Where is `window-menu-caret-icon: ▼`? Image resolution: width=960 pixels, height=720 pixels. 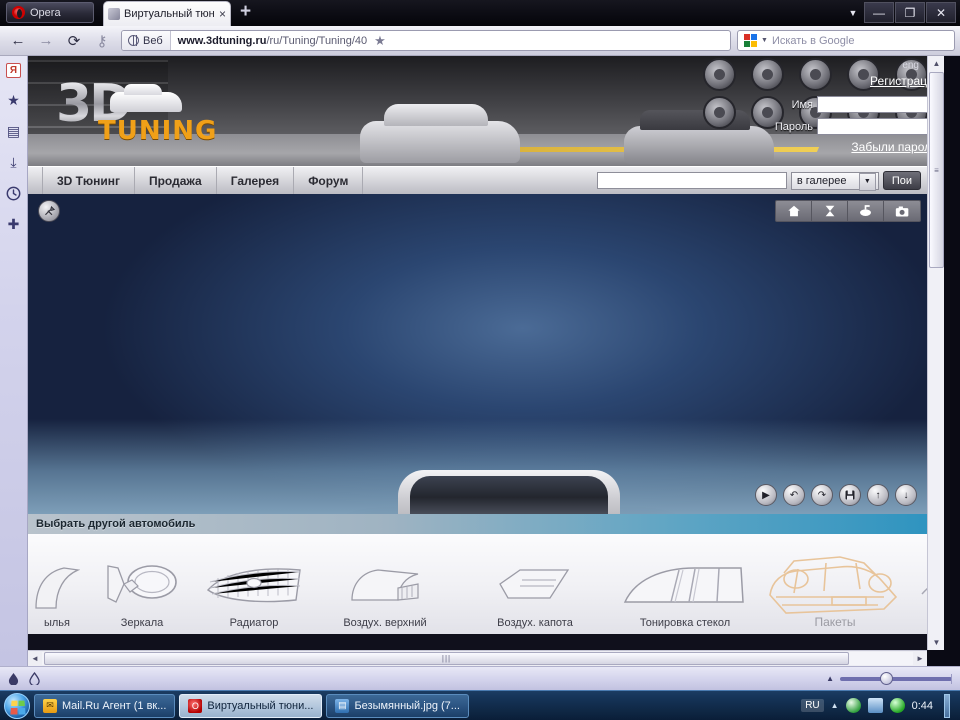 window-menu-caret-icon: ▼ is located at coordinates (853, 12).